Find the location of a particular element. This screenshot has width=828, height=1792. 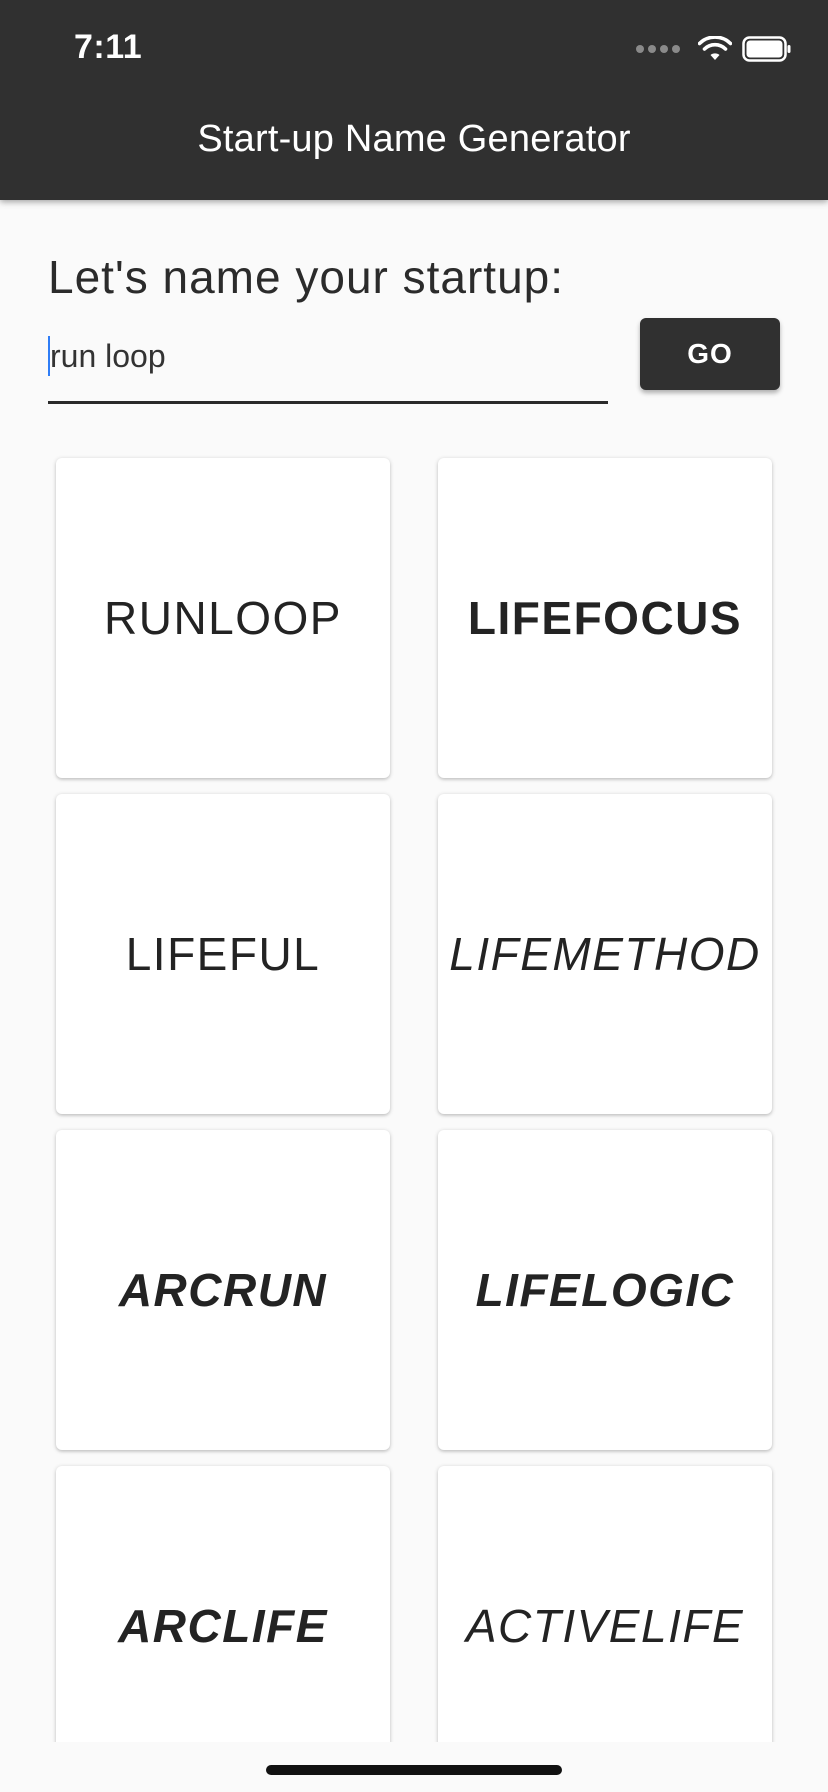

startup-keywords-field is located at coordinates (329, 362).